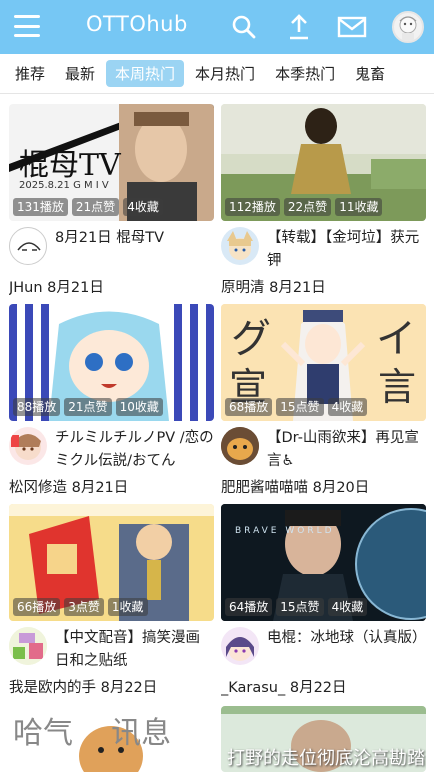 The width and height of the screenshot is (434, 772). What do you see at coordinates (264, 488) in the screenshot?
I see `uploader-name: 肥肥酱喵喵喵` at bounding box center [264, 488].